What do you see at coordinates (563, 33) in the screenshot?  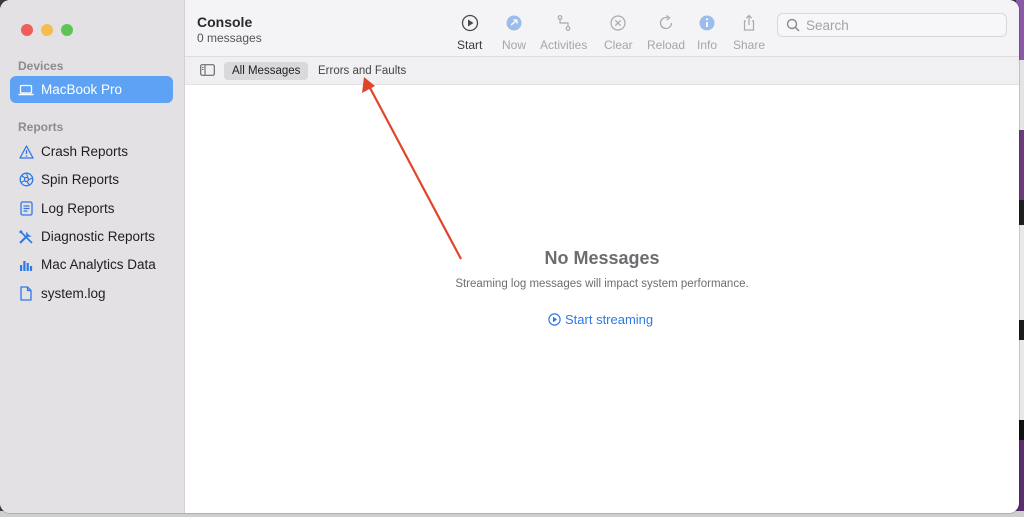 I see `activities-button: Activities` at bounding box center [563, 33].